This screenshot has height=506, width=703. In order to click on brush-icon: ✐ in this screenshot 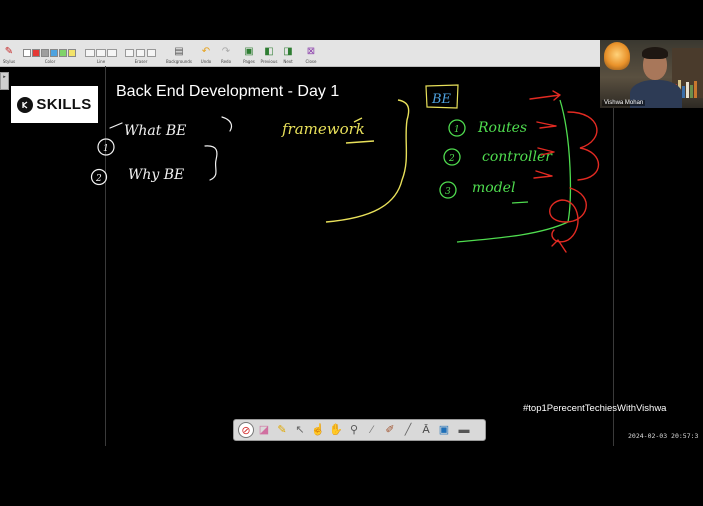, I will do `click(390, 430)`.